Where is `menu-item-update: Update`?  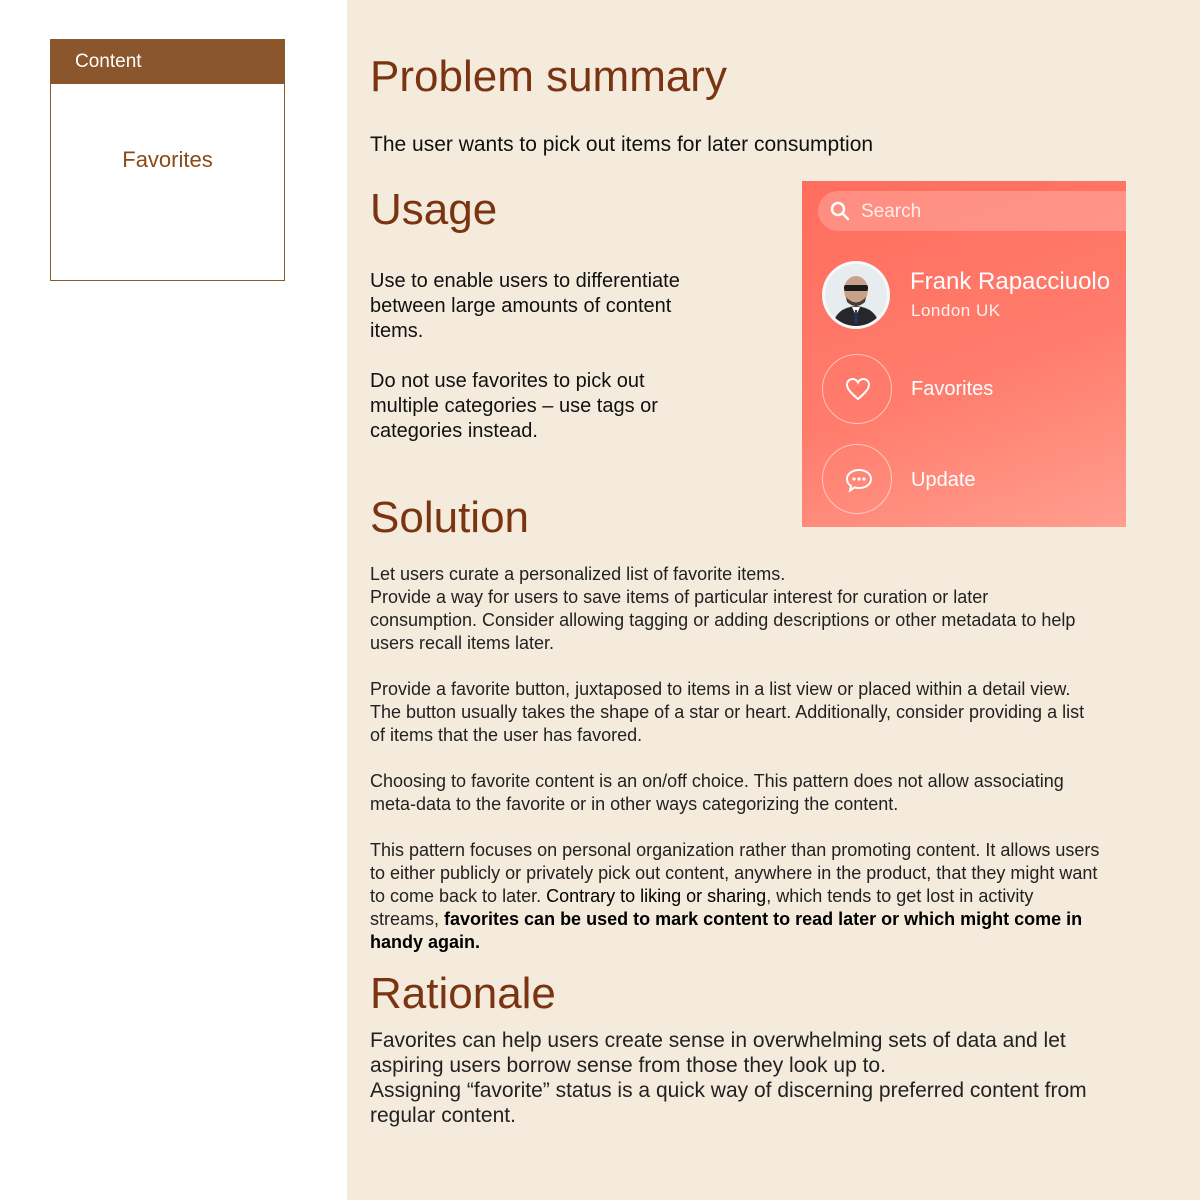 menu-item-update: Update is located at coordinates (943, 480).